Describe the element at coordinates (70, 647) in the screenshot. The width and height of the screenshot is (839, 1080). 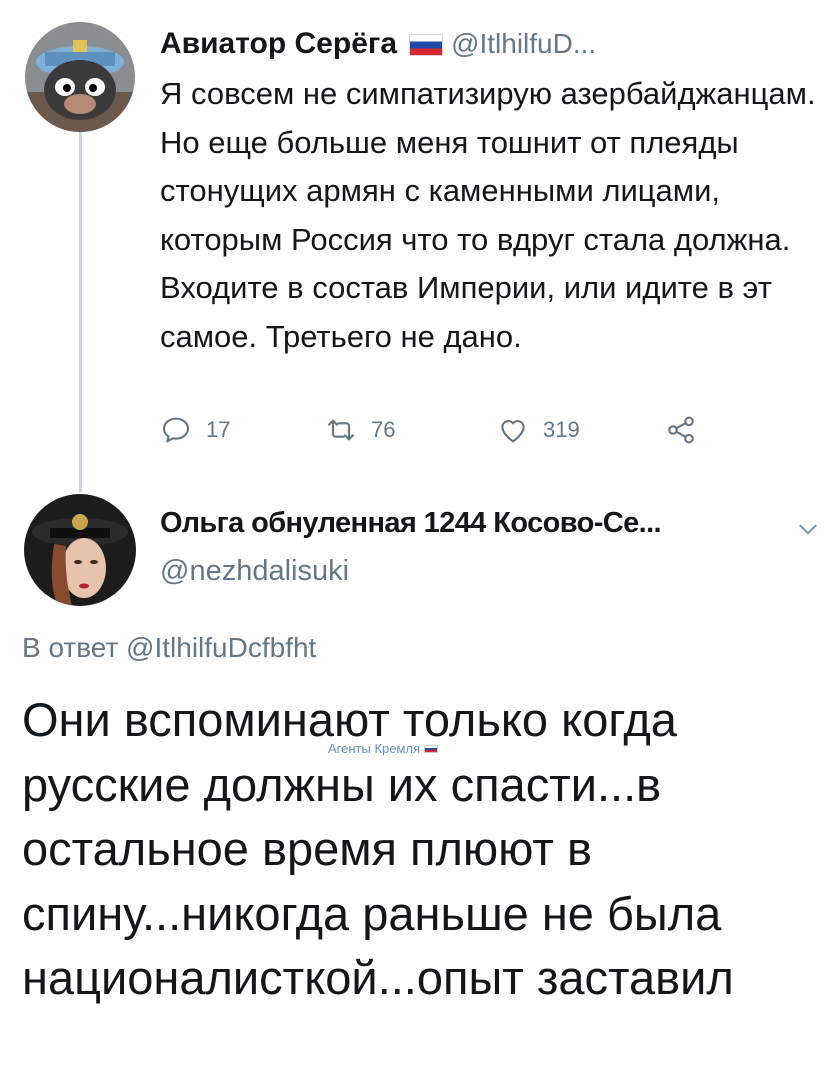
I see `reply-prefix: В ответ` at that location.